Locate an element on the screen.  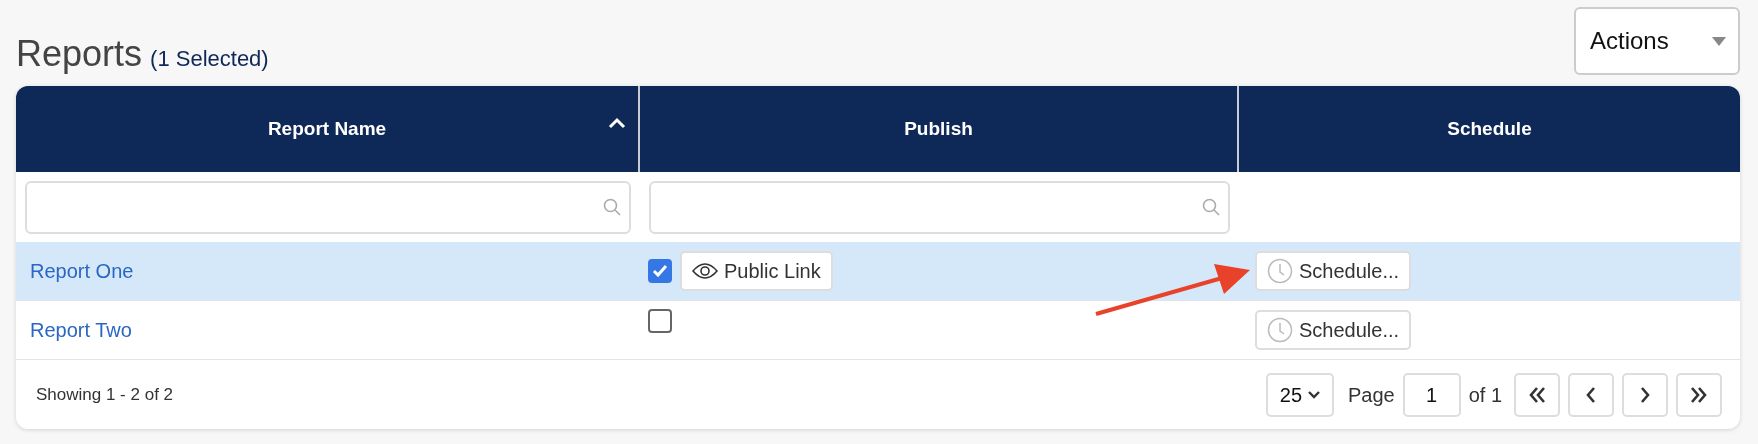
column-header: Schedule is located at coordinates (1489, 129).